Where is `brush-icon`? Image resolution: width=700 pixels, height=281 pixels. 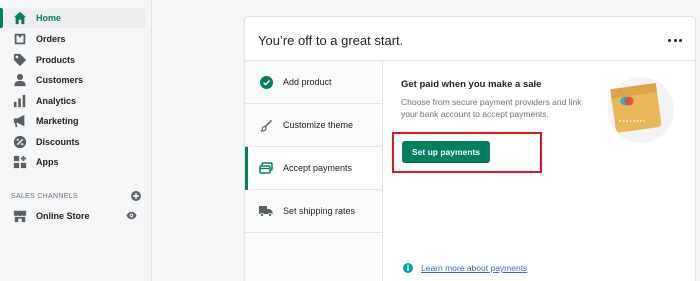
brush-icon is located at coordinates (266, 125).